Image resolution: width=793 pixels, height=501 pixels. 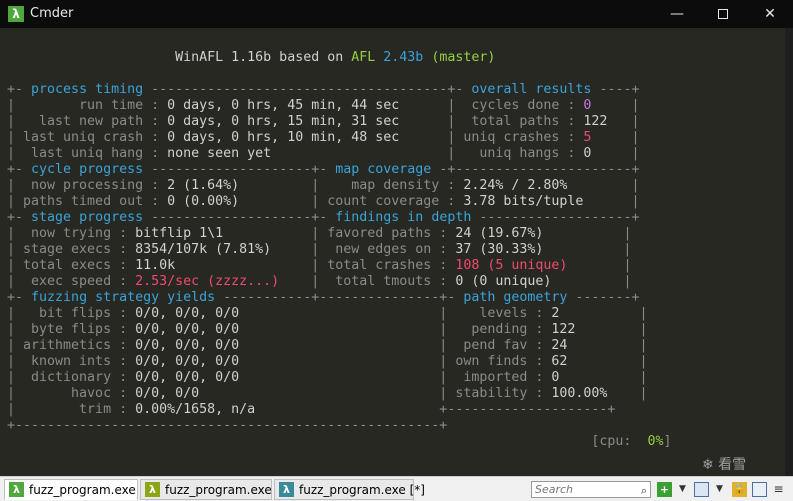 I want to click on terminal-text: | stage execs :, so click(x=71, y=249).